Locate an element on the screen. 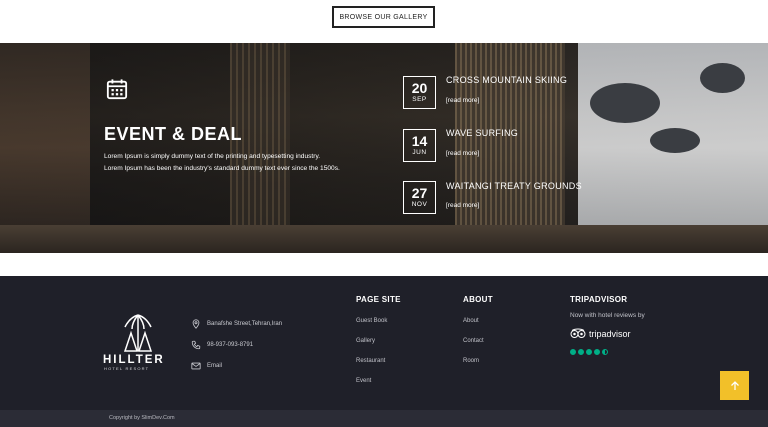 The image size is (768, 427). event-month: NOV is located at coordinates (419, 204).